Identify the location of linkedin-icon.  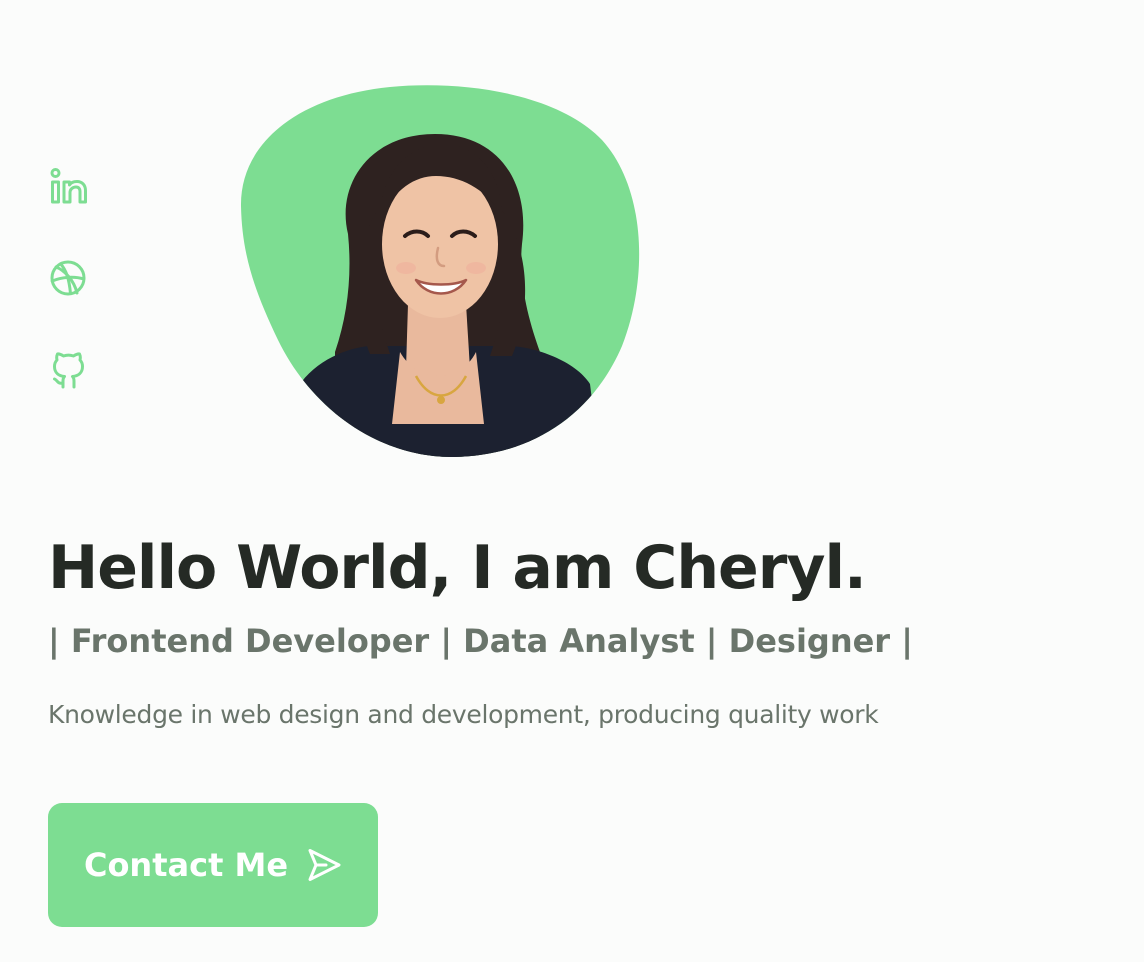
(69, 186).